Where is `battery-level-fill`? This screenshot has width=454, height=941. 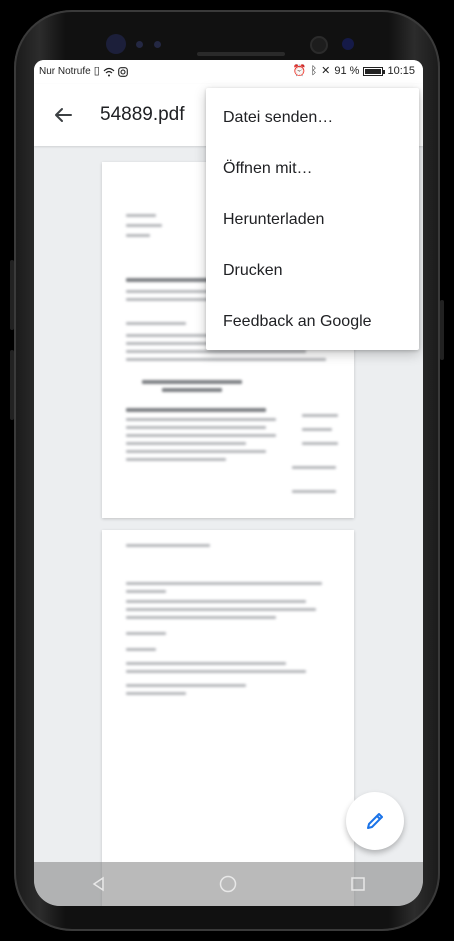 battery-level-fill is located at coordinates (373, 71).